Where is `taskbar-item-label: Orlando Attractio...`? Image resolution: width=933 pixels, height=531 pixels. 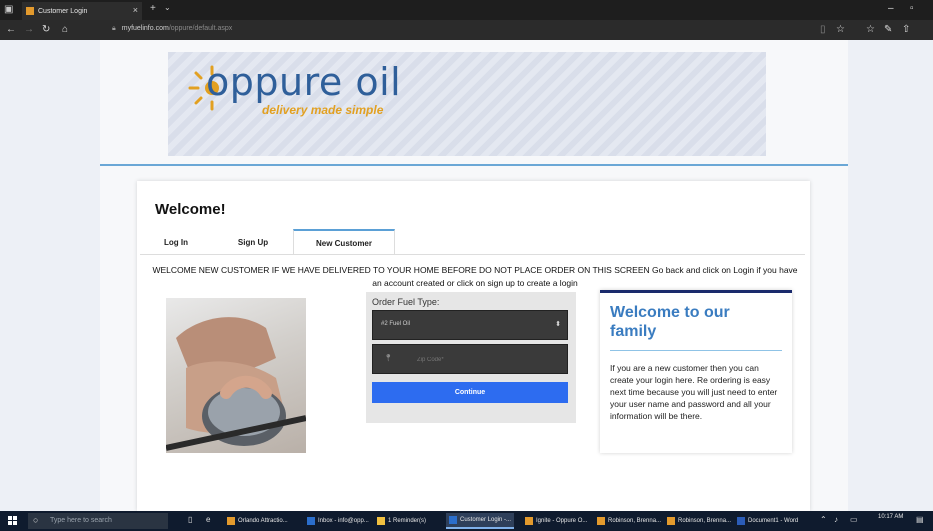
taskbar-item-label: Orlando Attractio... is located at coordinates (263, 521).